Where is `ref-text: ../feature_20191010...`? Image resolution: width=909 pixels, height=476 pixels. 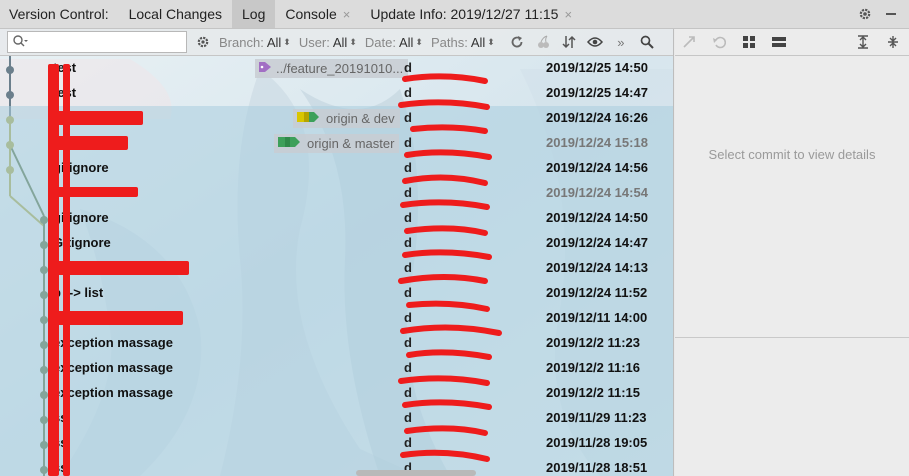 ref-text: ../feature_20191010... is located at coordinates (340, 68).